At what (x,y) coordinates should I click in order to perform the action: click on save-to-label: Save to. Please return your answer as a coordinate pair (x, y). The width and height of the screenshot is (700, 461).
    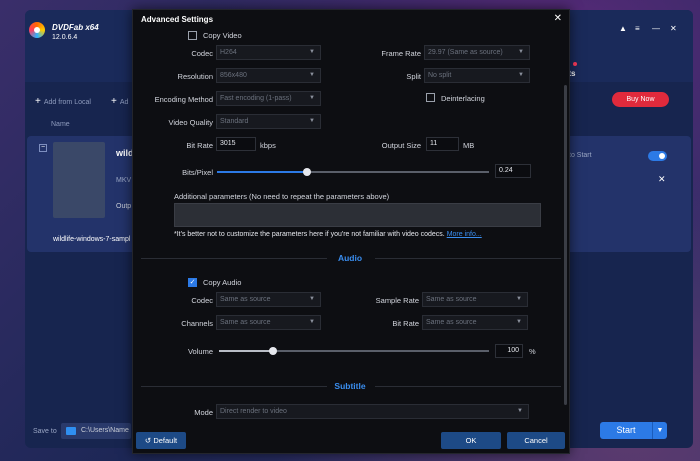
    Looking at the image, I should click on (45, 431).